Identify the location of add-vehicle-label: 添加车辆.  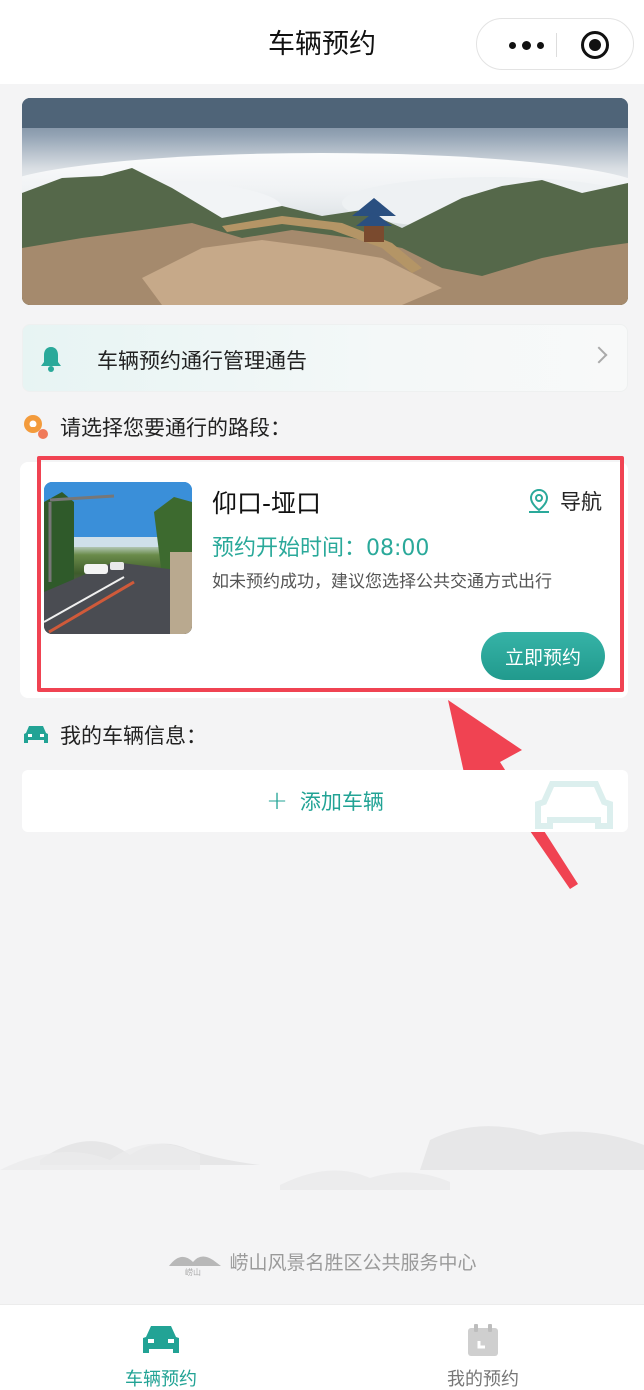
(341, 802).